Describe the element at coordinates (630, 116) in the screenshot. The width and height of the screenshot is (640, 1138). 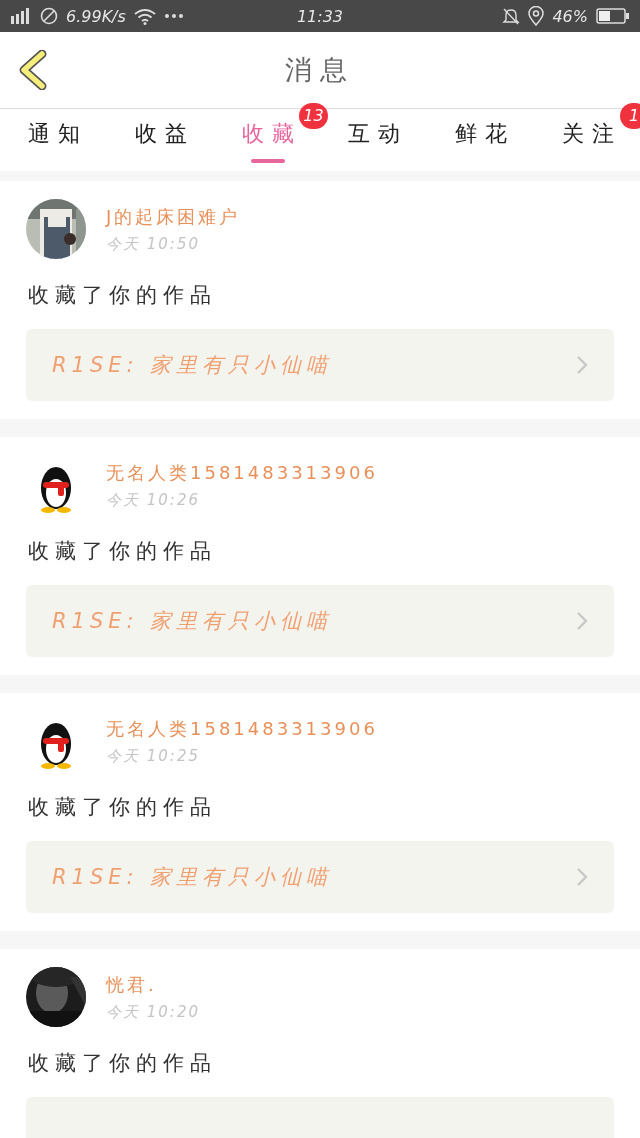
I see `count-badge: 1` at that location.